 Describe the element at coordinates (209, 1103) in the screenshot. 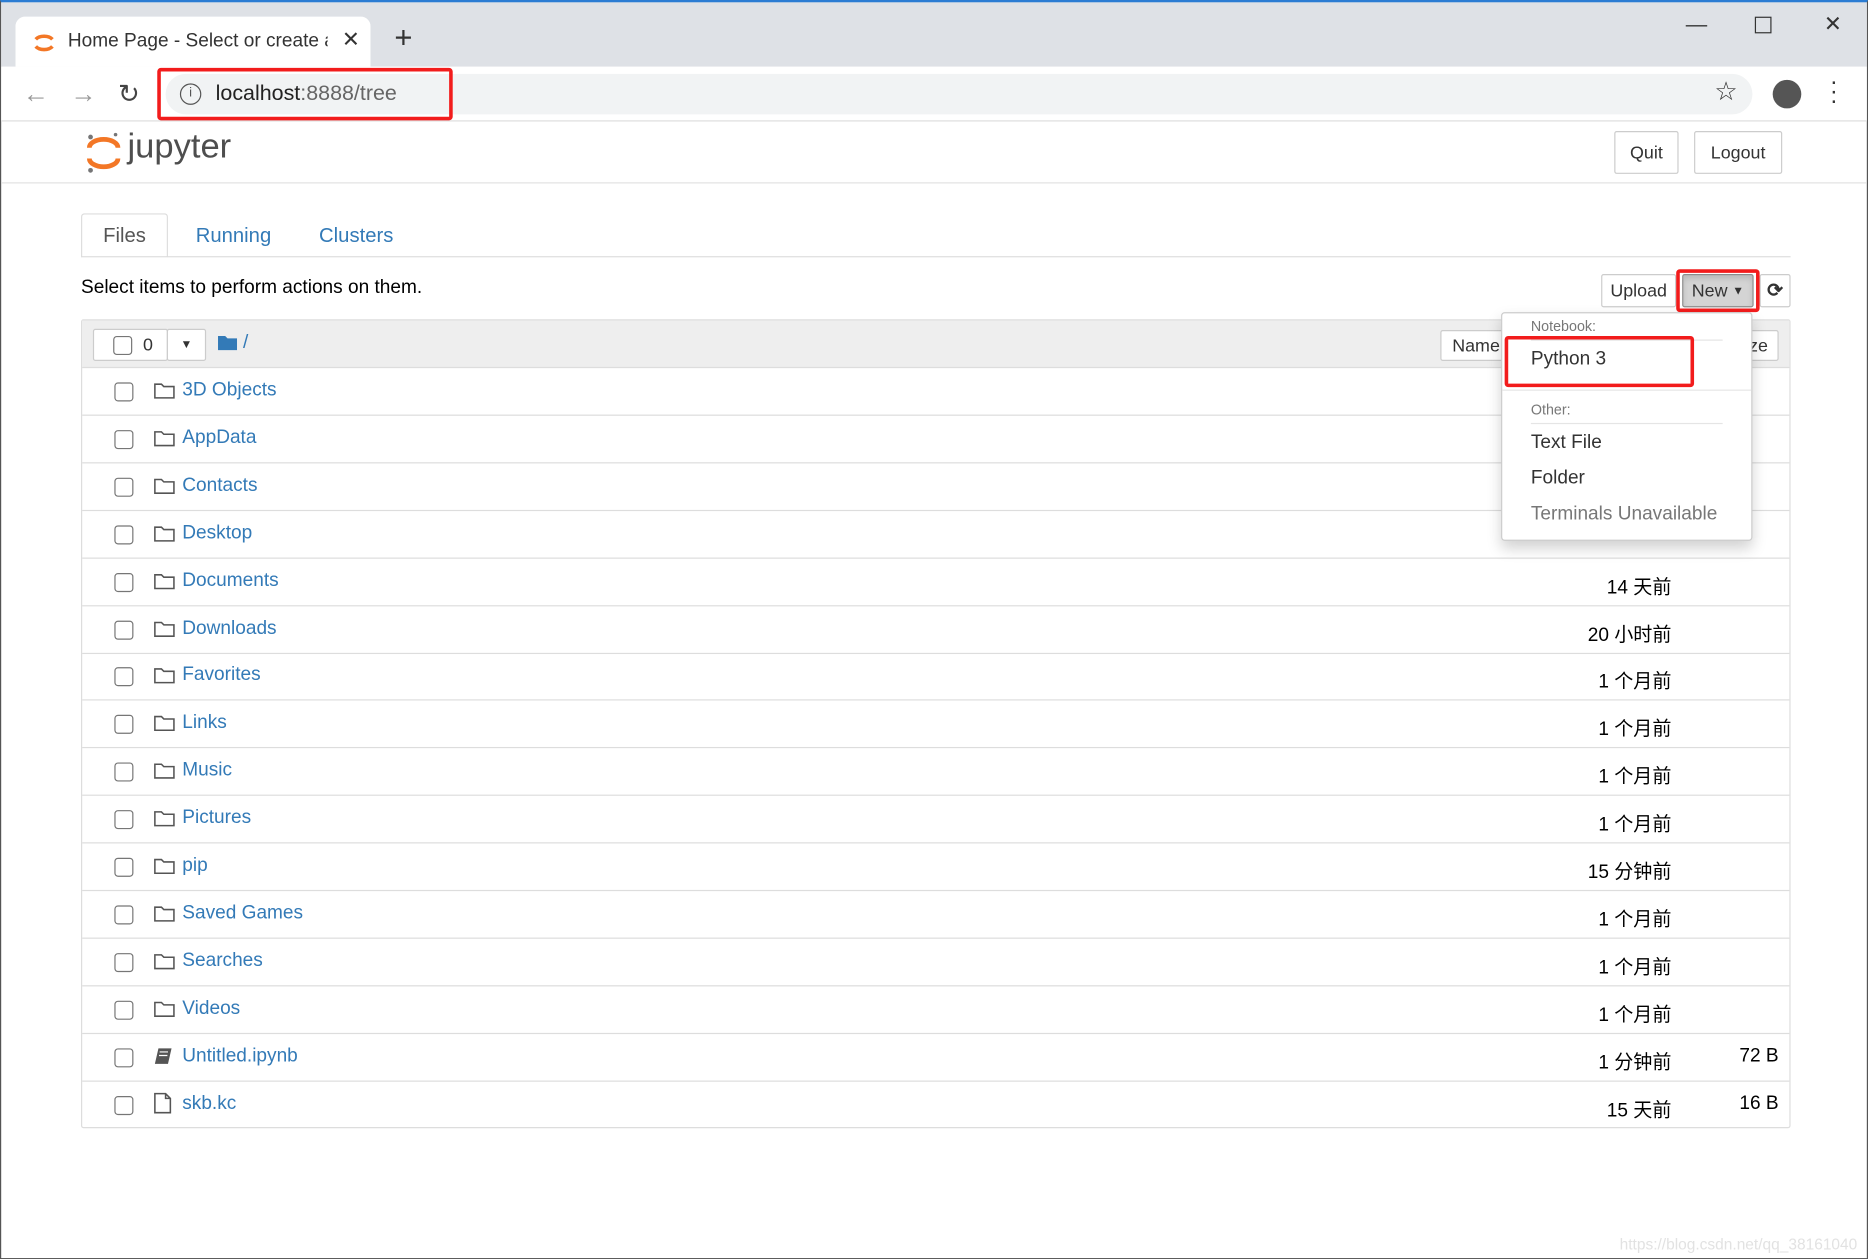

I see `file-name-link: skb.kc` at that location.